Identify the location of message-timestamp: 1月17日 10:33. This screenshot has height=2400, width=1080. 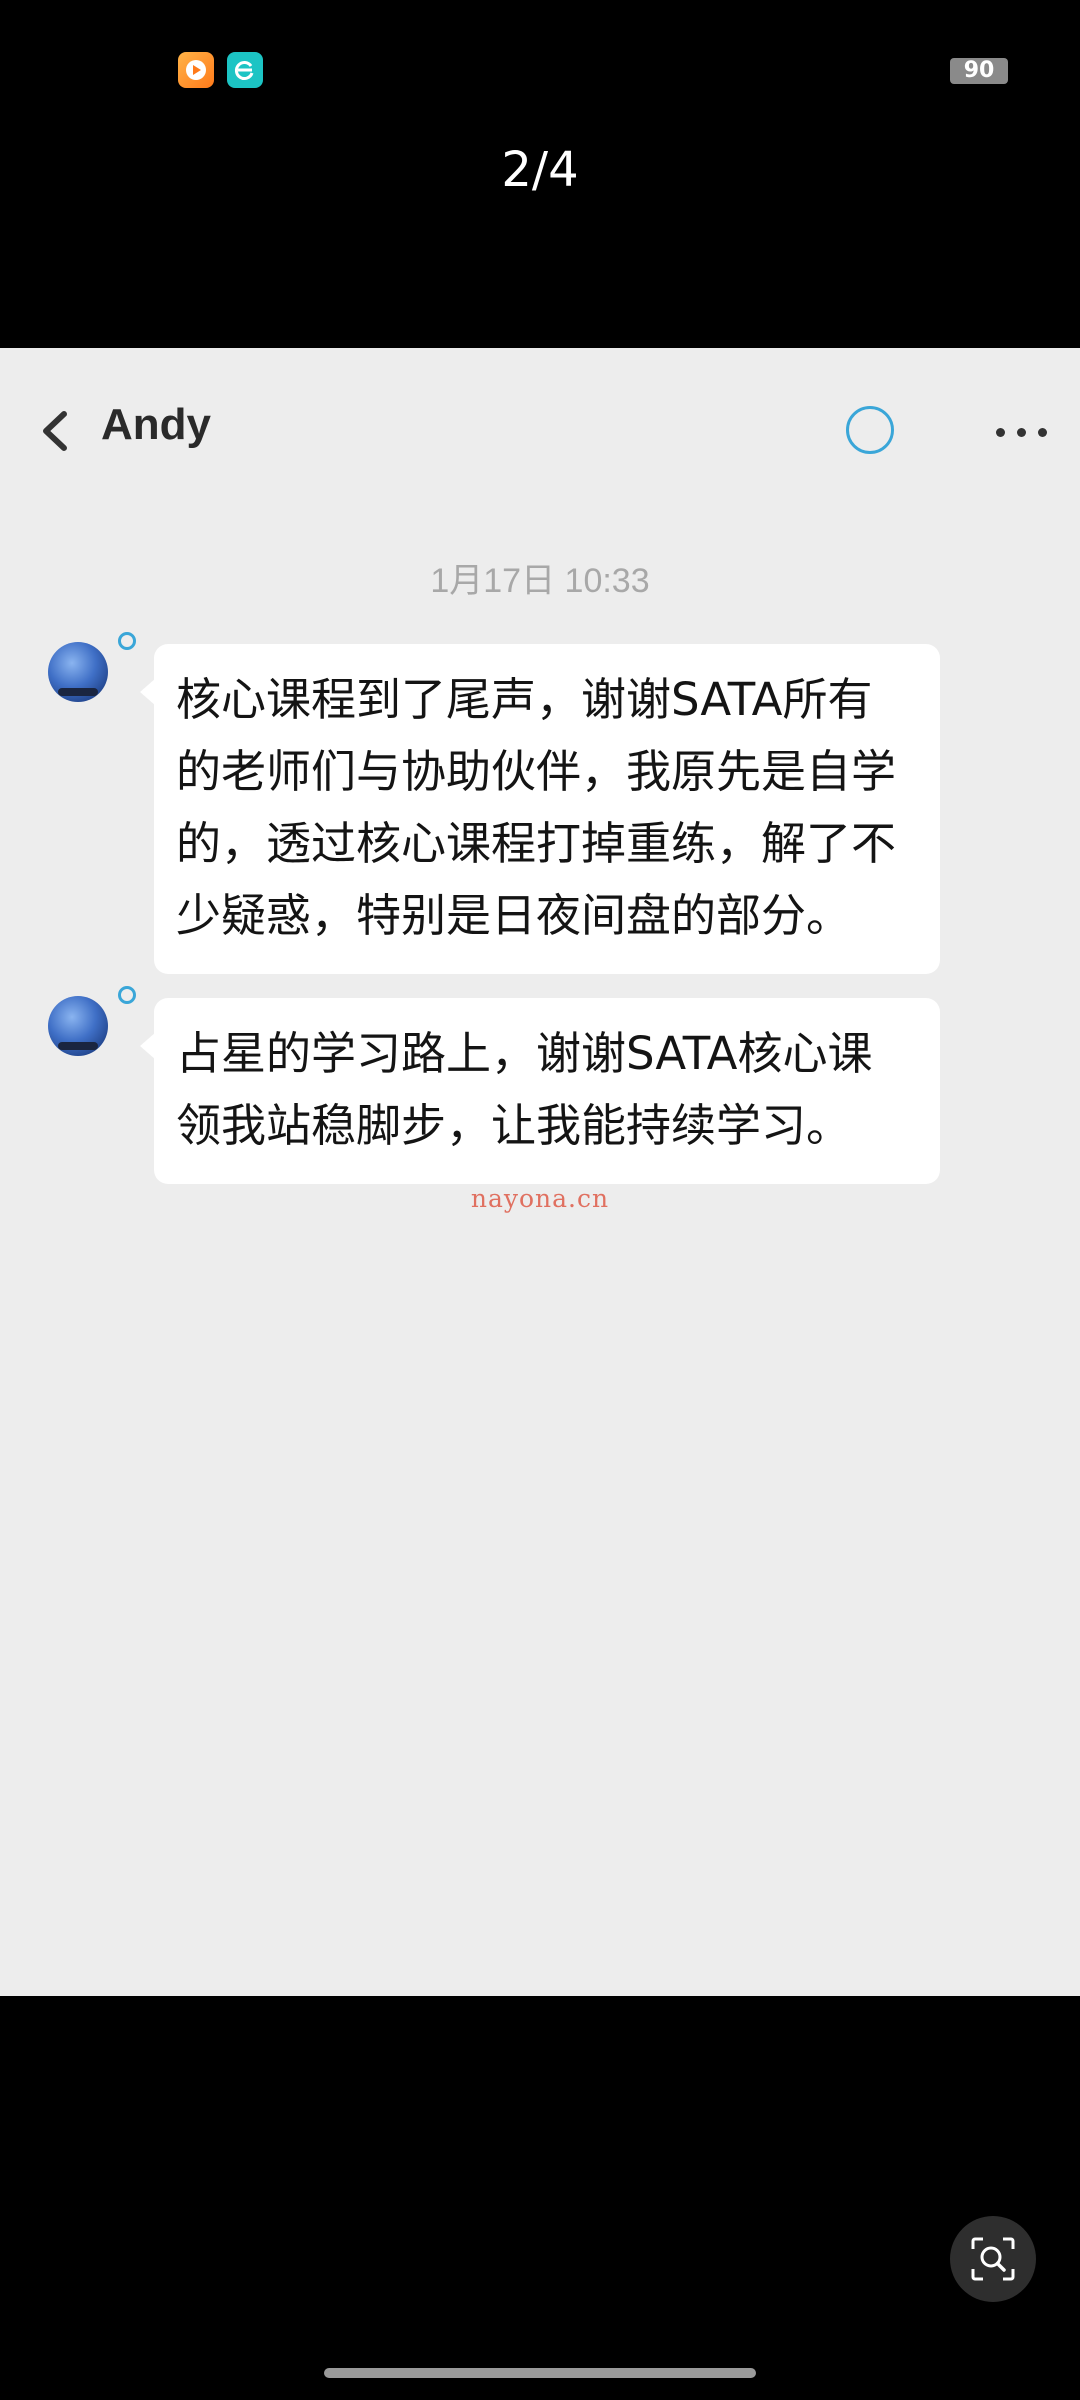
(540, 581).